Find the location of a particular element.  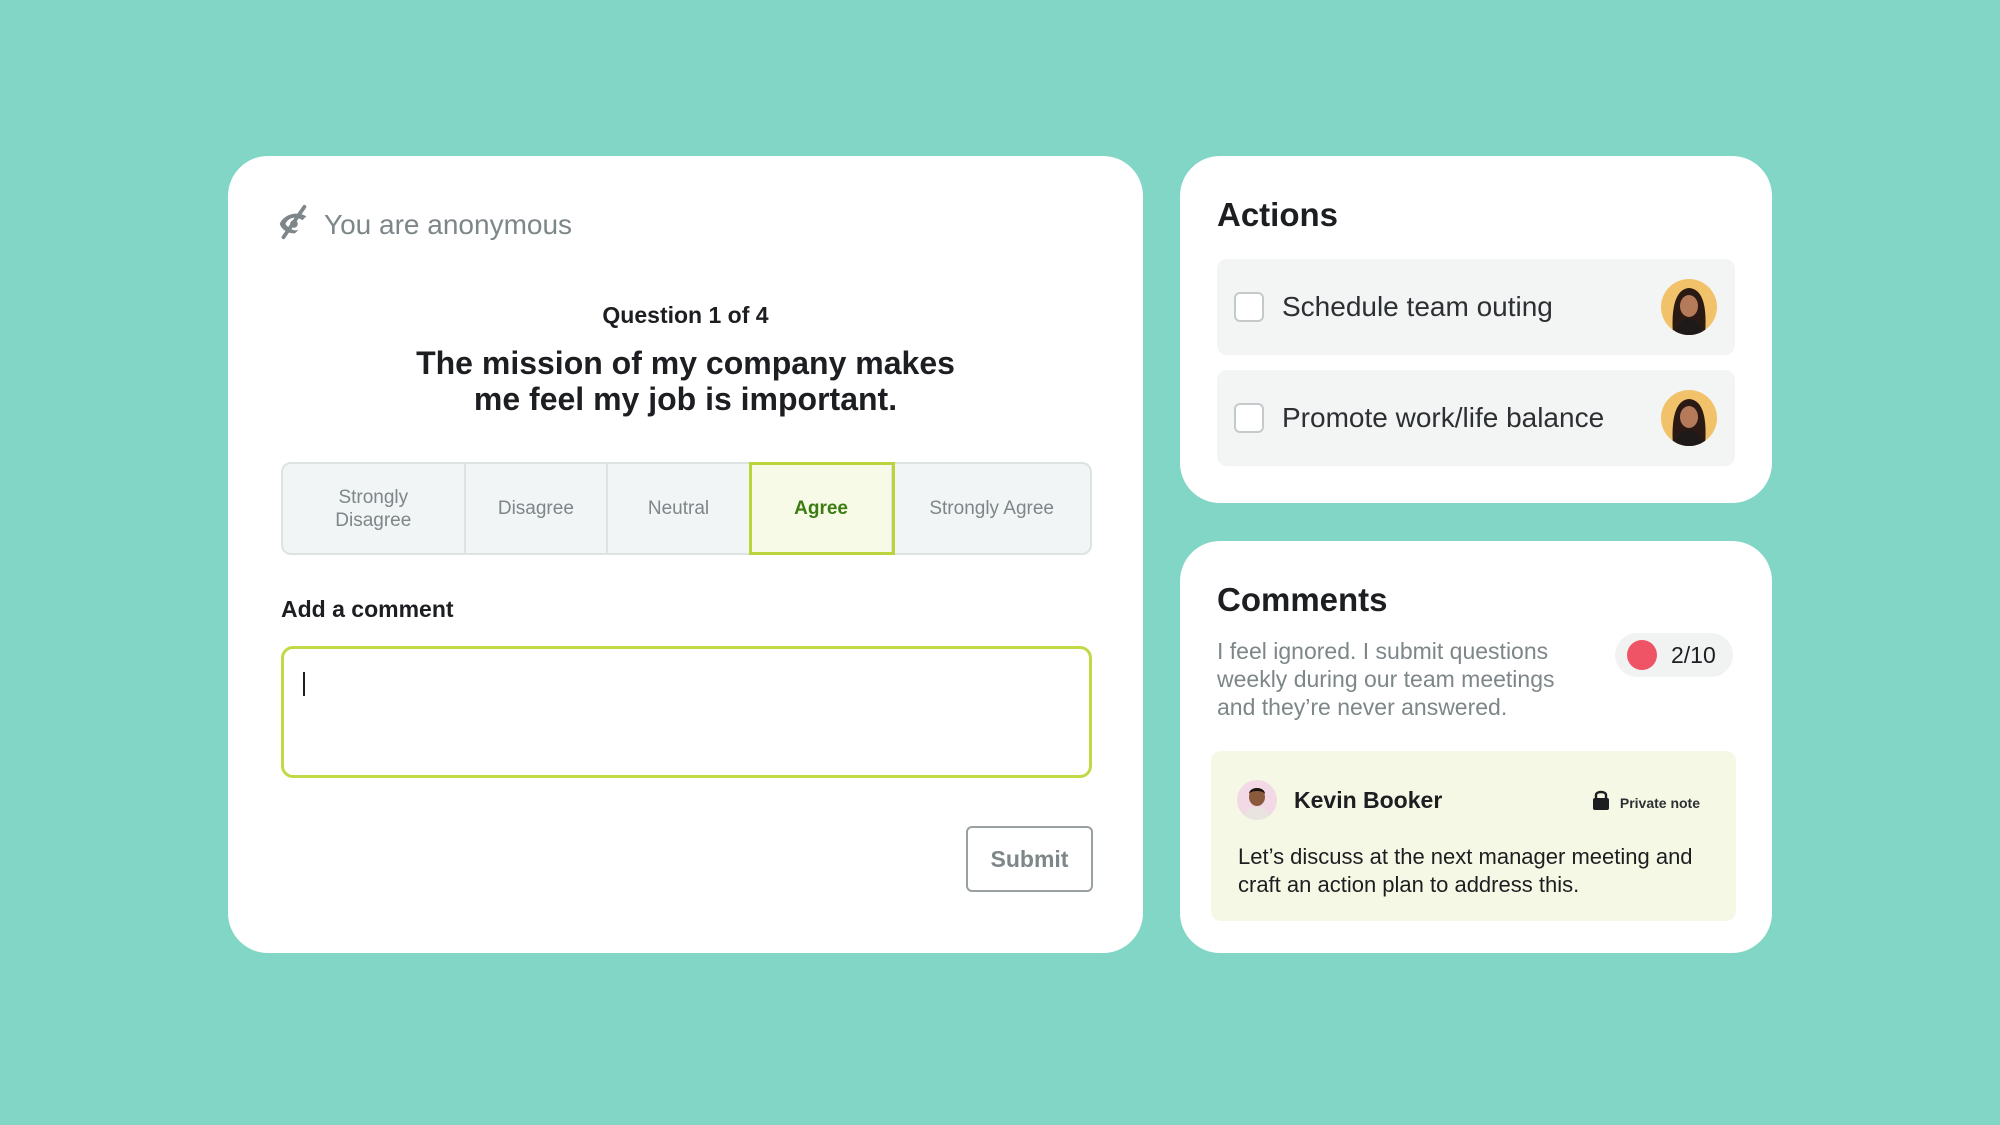

comment-input is located at coordinates (686, 712).